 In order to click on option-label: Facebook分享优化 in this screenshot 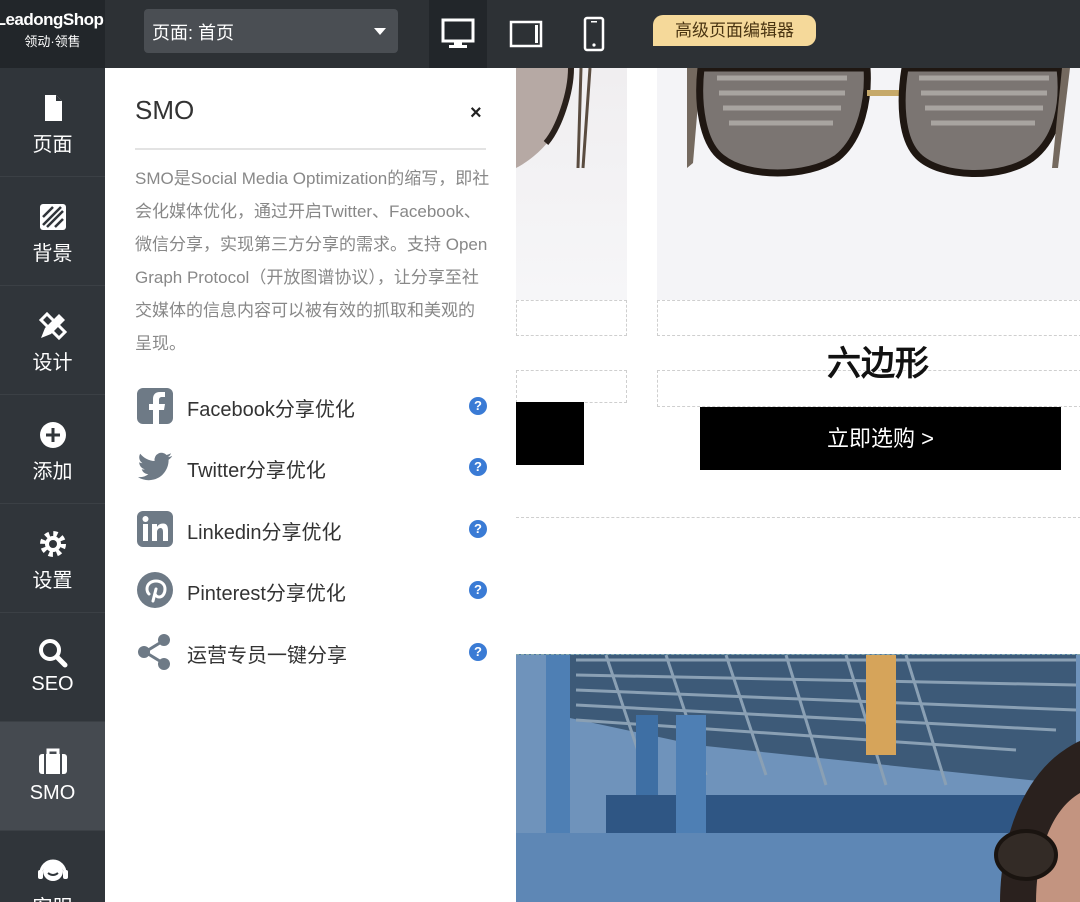, I will do `click(271, 410)`.